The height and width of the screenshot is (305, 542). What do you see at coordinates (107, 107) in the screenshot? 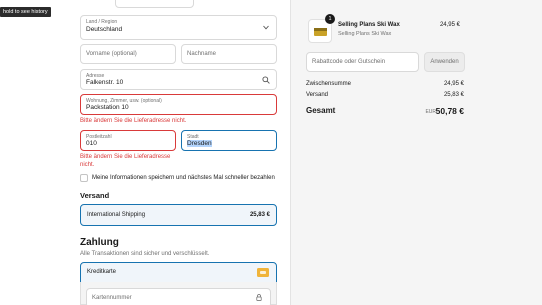
I see `apartment-value: Packstation 10` at bounding box center [107, 107].